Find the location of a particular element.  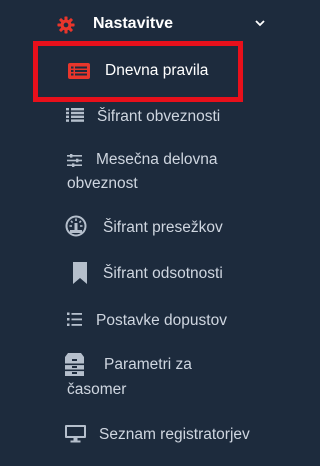

sidebar-item-dnevna-pravila: Dnevna pravila is located at coordinates (138, 71).